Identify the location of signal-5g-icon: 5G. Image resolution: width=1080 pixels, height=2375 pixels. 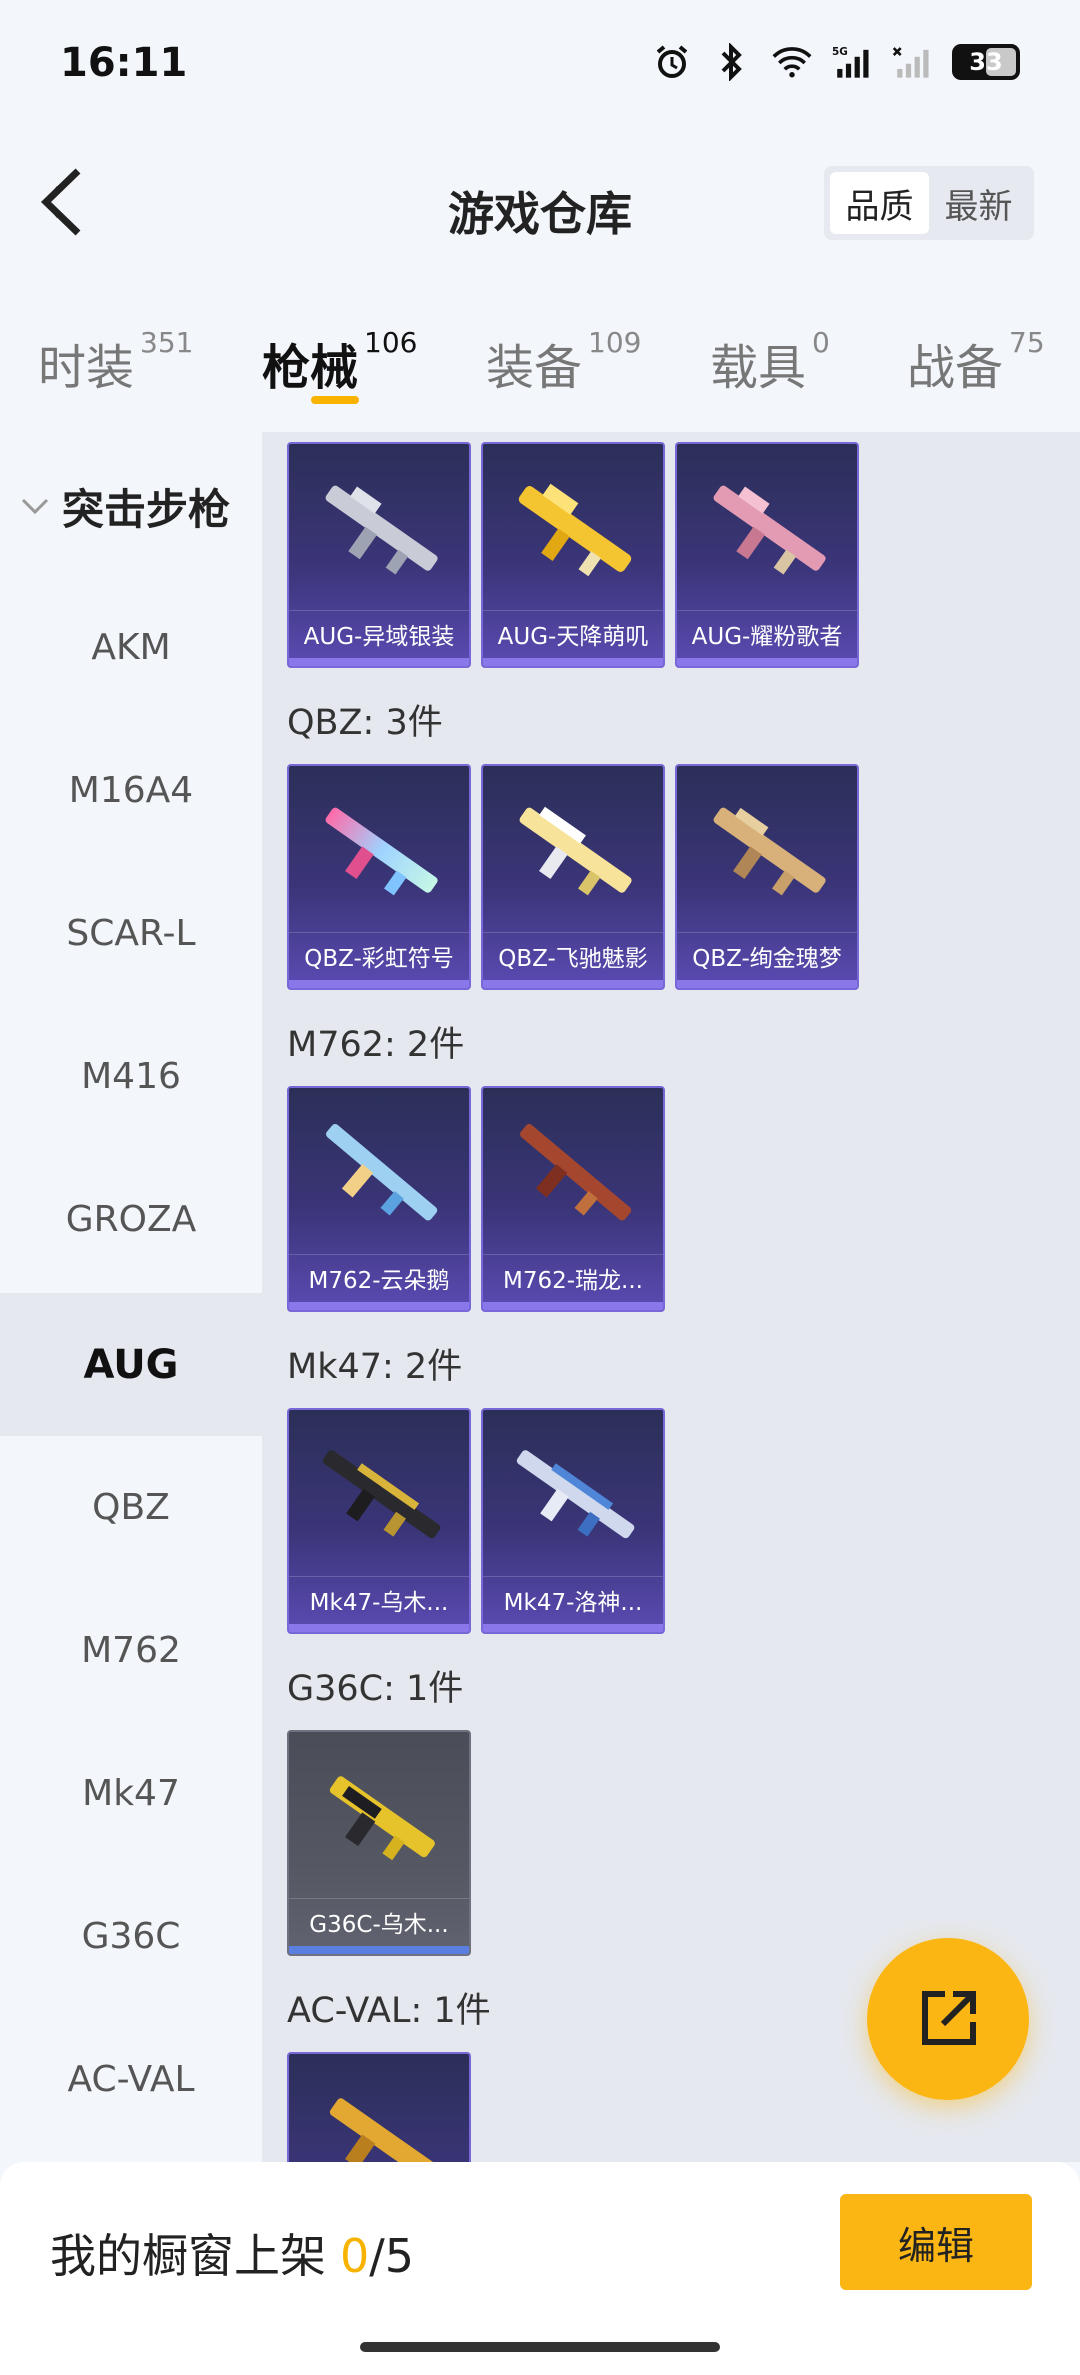
(852, 62).